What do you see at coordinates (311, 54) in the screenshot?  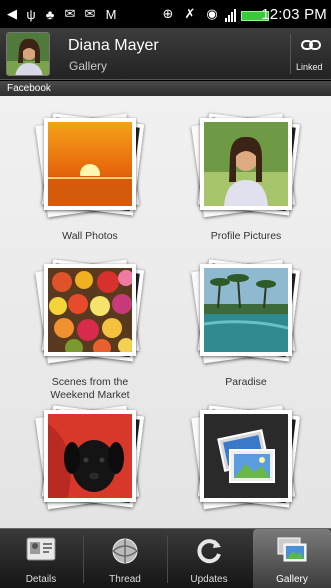 I see `linked-button: Linked` at bounding box center [311, 54].